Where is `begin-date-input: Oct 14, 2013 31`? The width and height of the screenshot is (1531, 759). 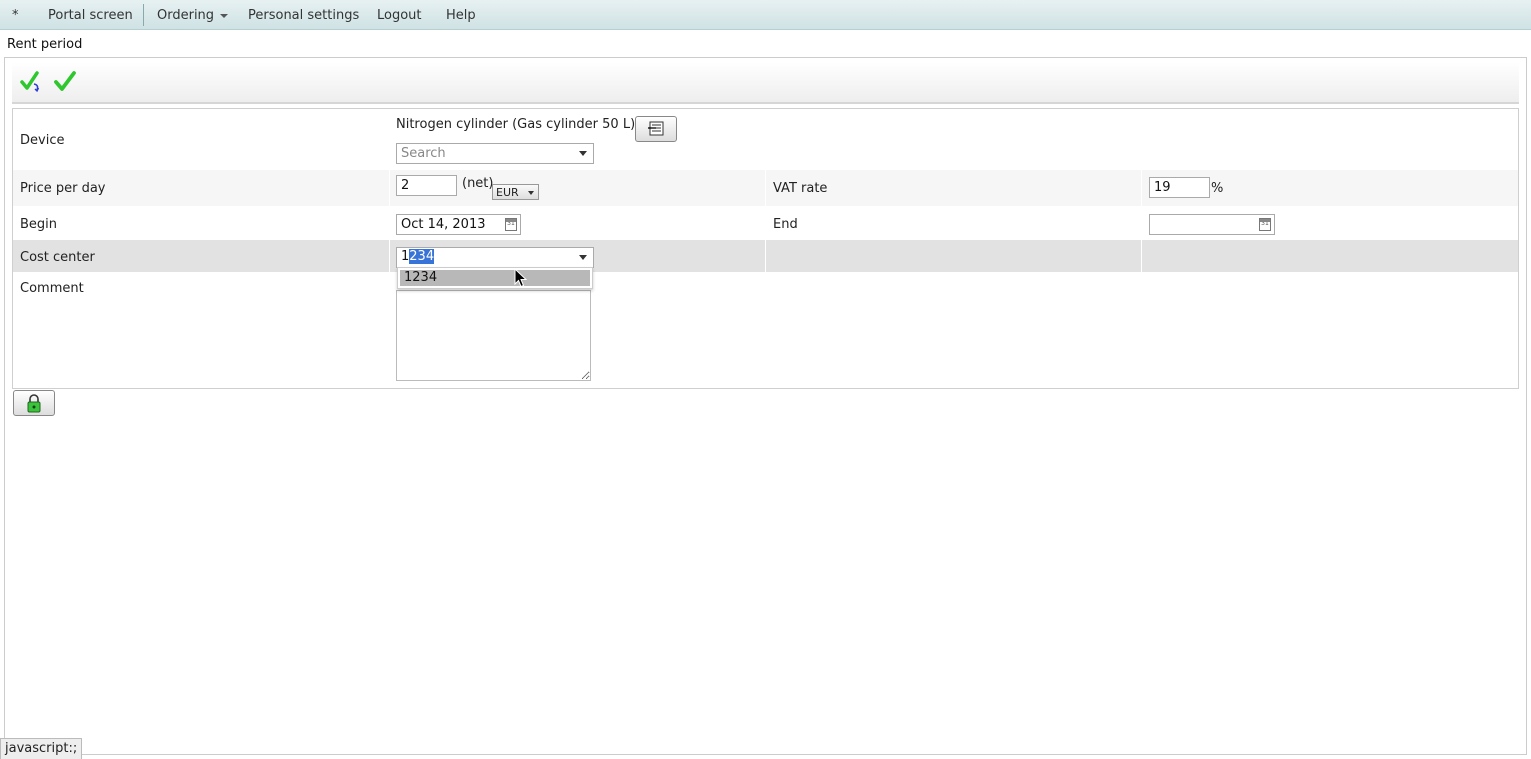 begin-date-input: Oct 14, 2013 31 is located at coordinates (458, 224).